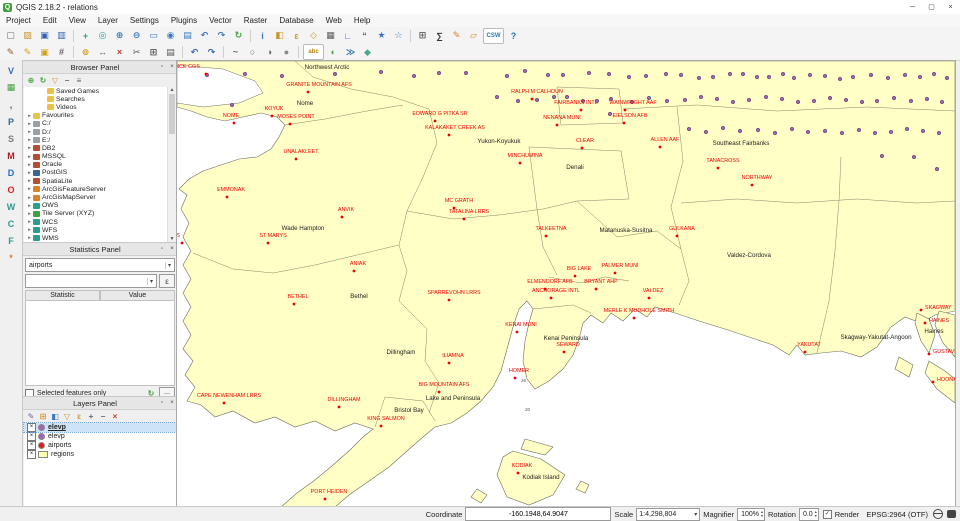 The width and height of the screenshot is (960, 521). What do you see at coordinates (61, 52) in the screenshot?
I see `node-tool-icon: #` at bounding box center [61, 52].